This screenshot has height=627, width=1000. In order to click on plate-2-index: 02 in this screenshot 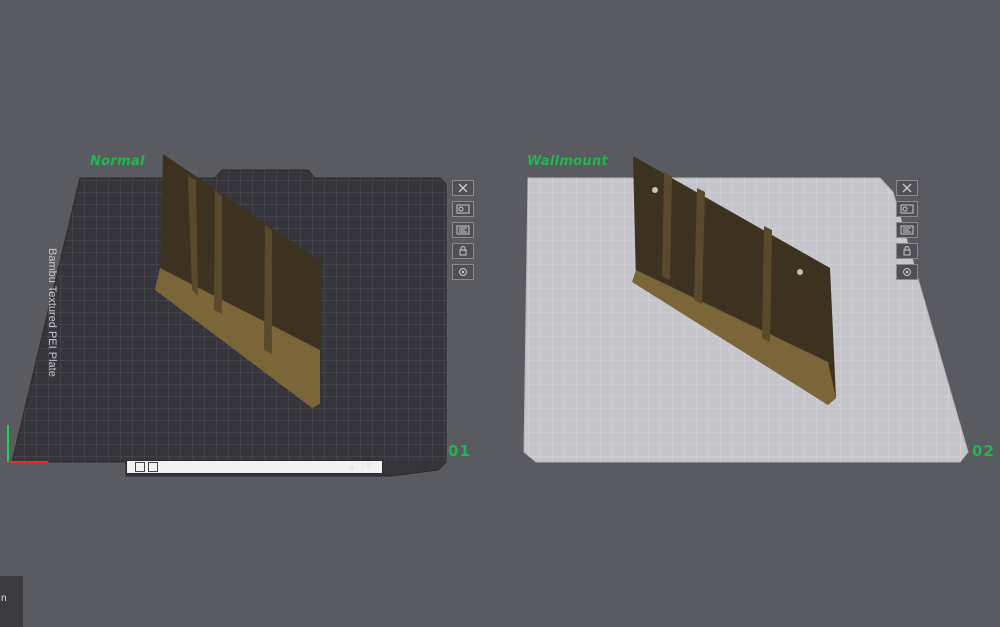, I will do `click(983, 451)`.